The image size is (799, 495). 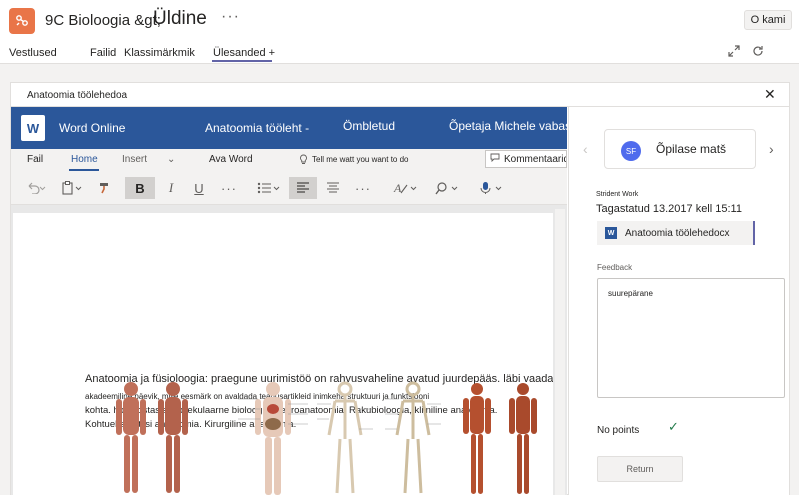 What do you see at coordinates (535, 159) in the screenshot?
I see `comments-label: Kommentaarid` at bounding box center [535, 159].